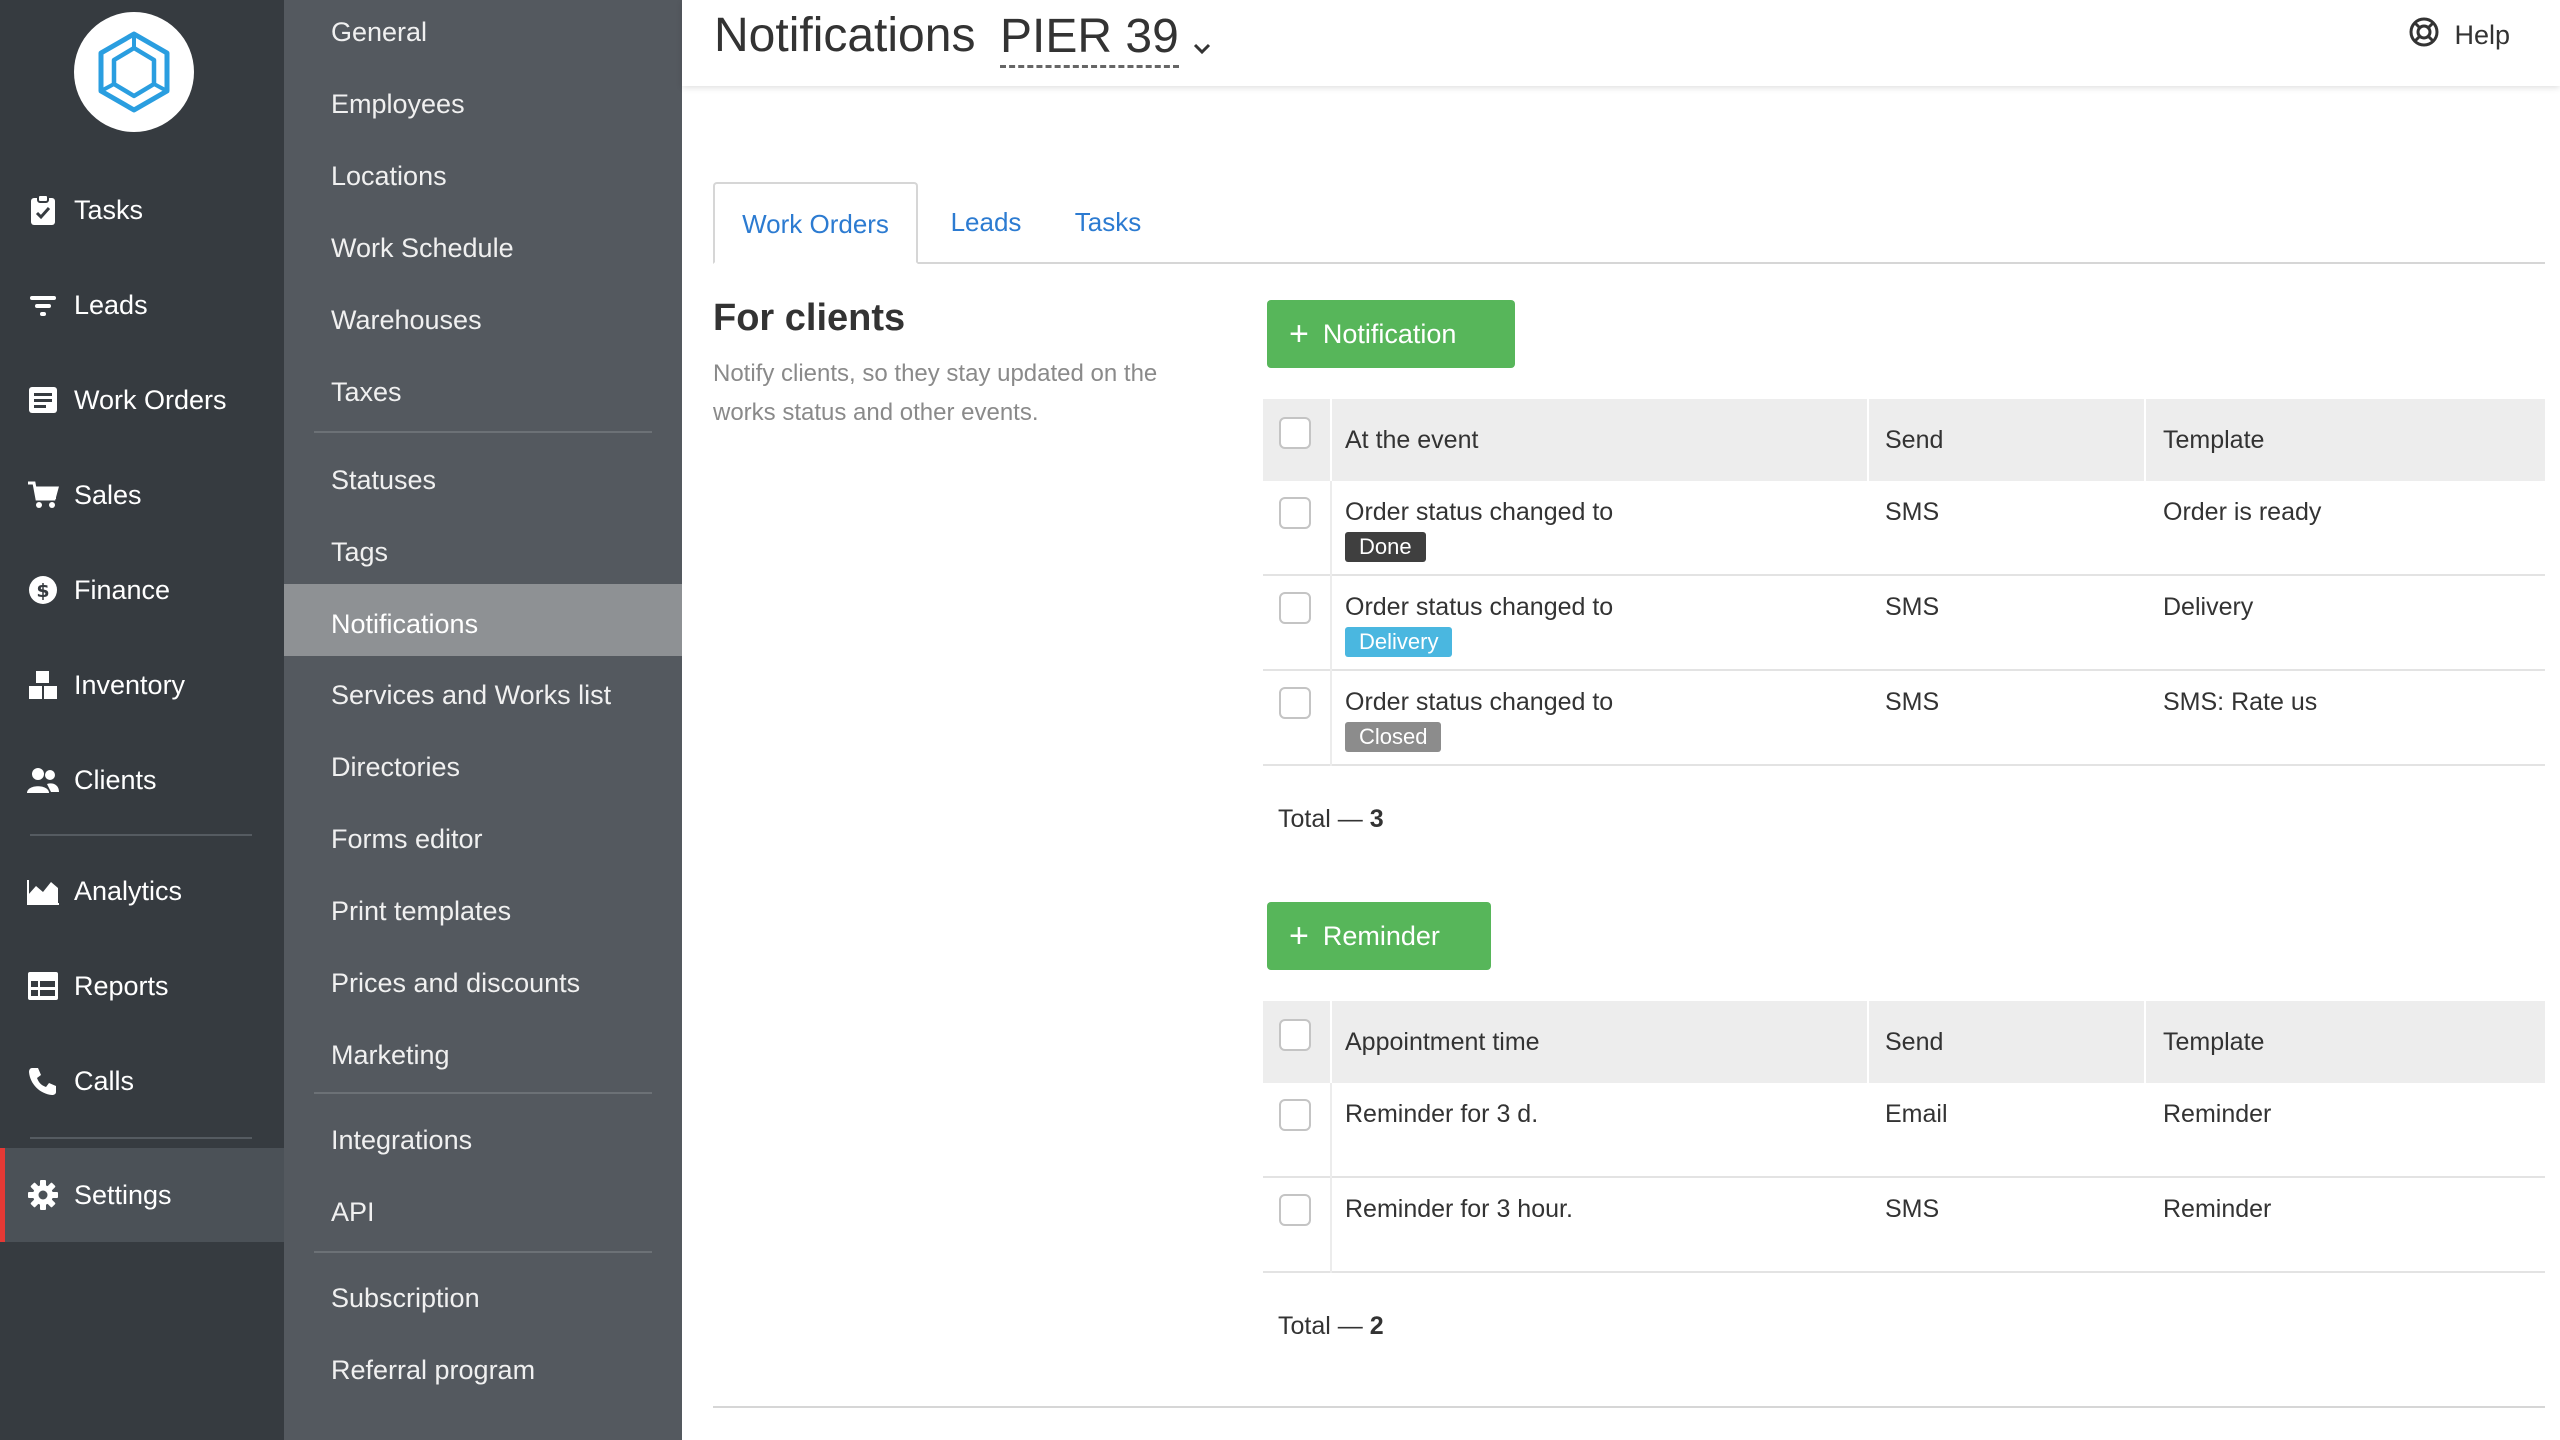 This screenshot has width=2560, height=1440. I want to click on submenu-item-locations: Locations, so click(483, 176).